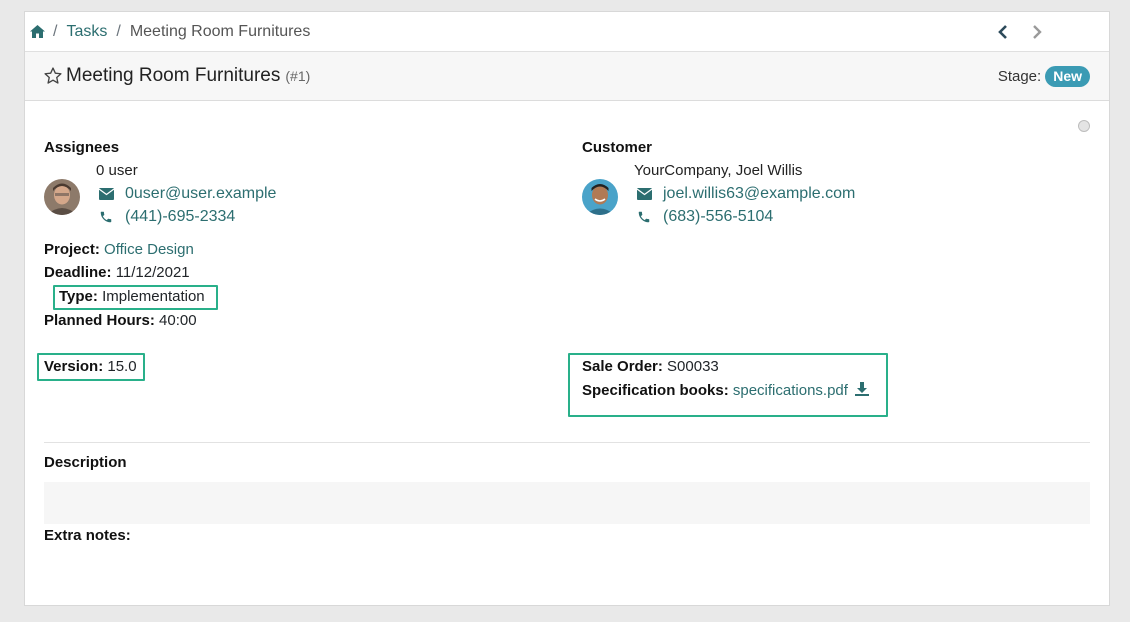 Image resolution: width=1130 pixels, height=622 pixels. What do you see at coordinates (74, 366) in the screenshot?
I see `version-label: Version:` at bounding box center [74, 366].